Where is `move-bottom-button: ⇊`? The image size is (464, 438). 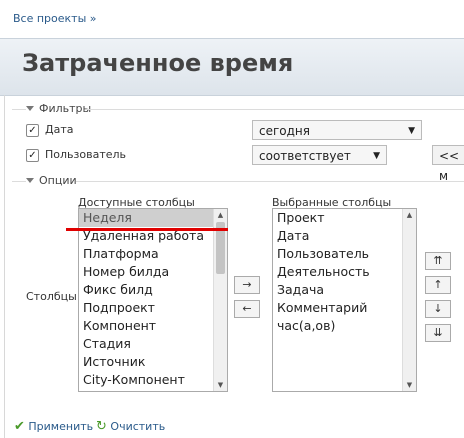
move-bottom-button: ⇊ is located at coordinates (438, 333).